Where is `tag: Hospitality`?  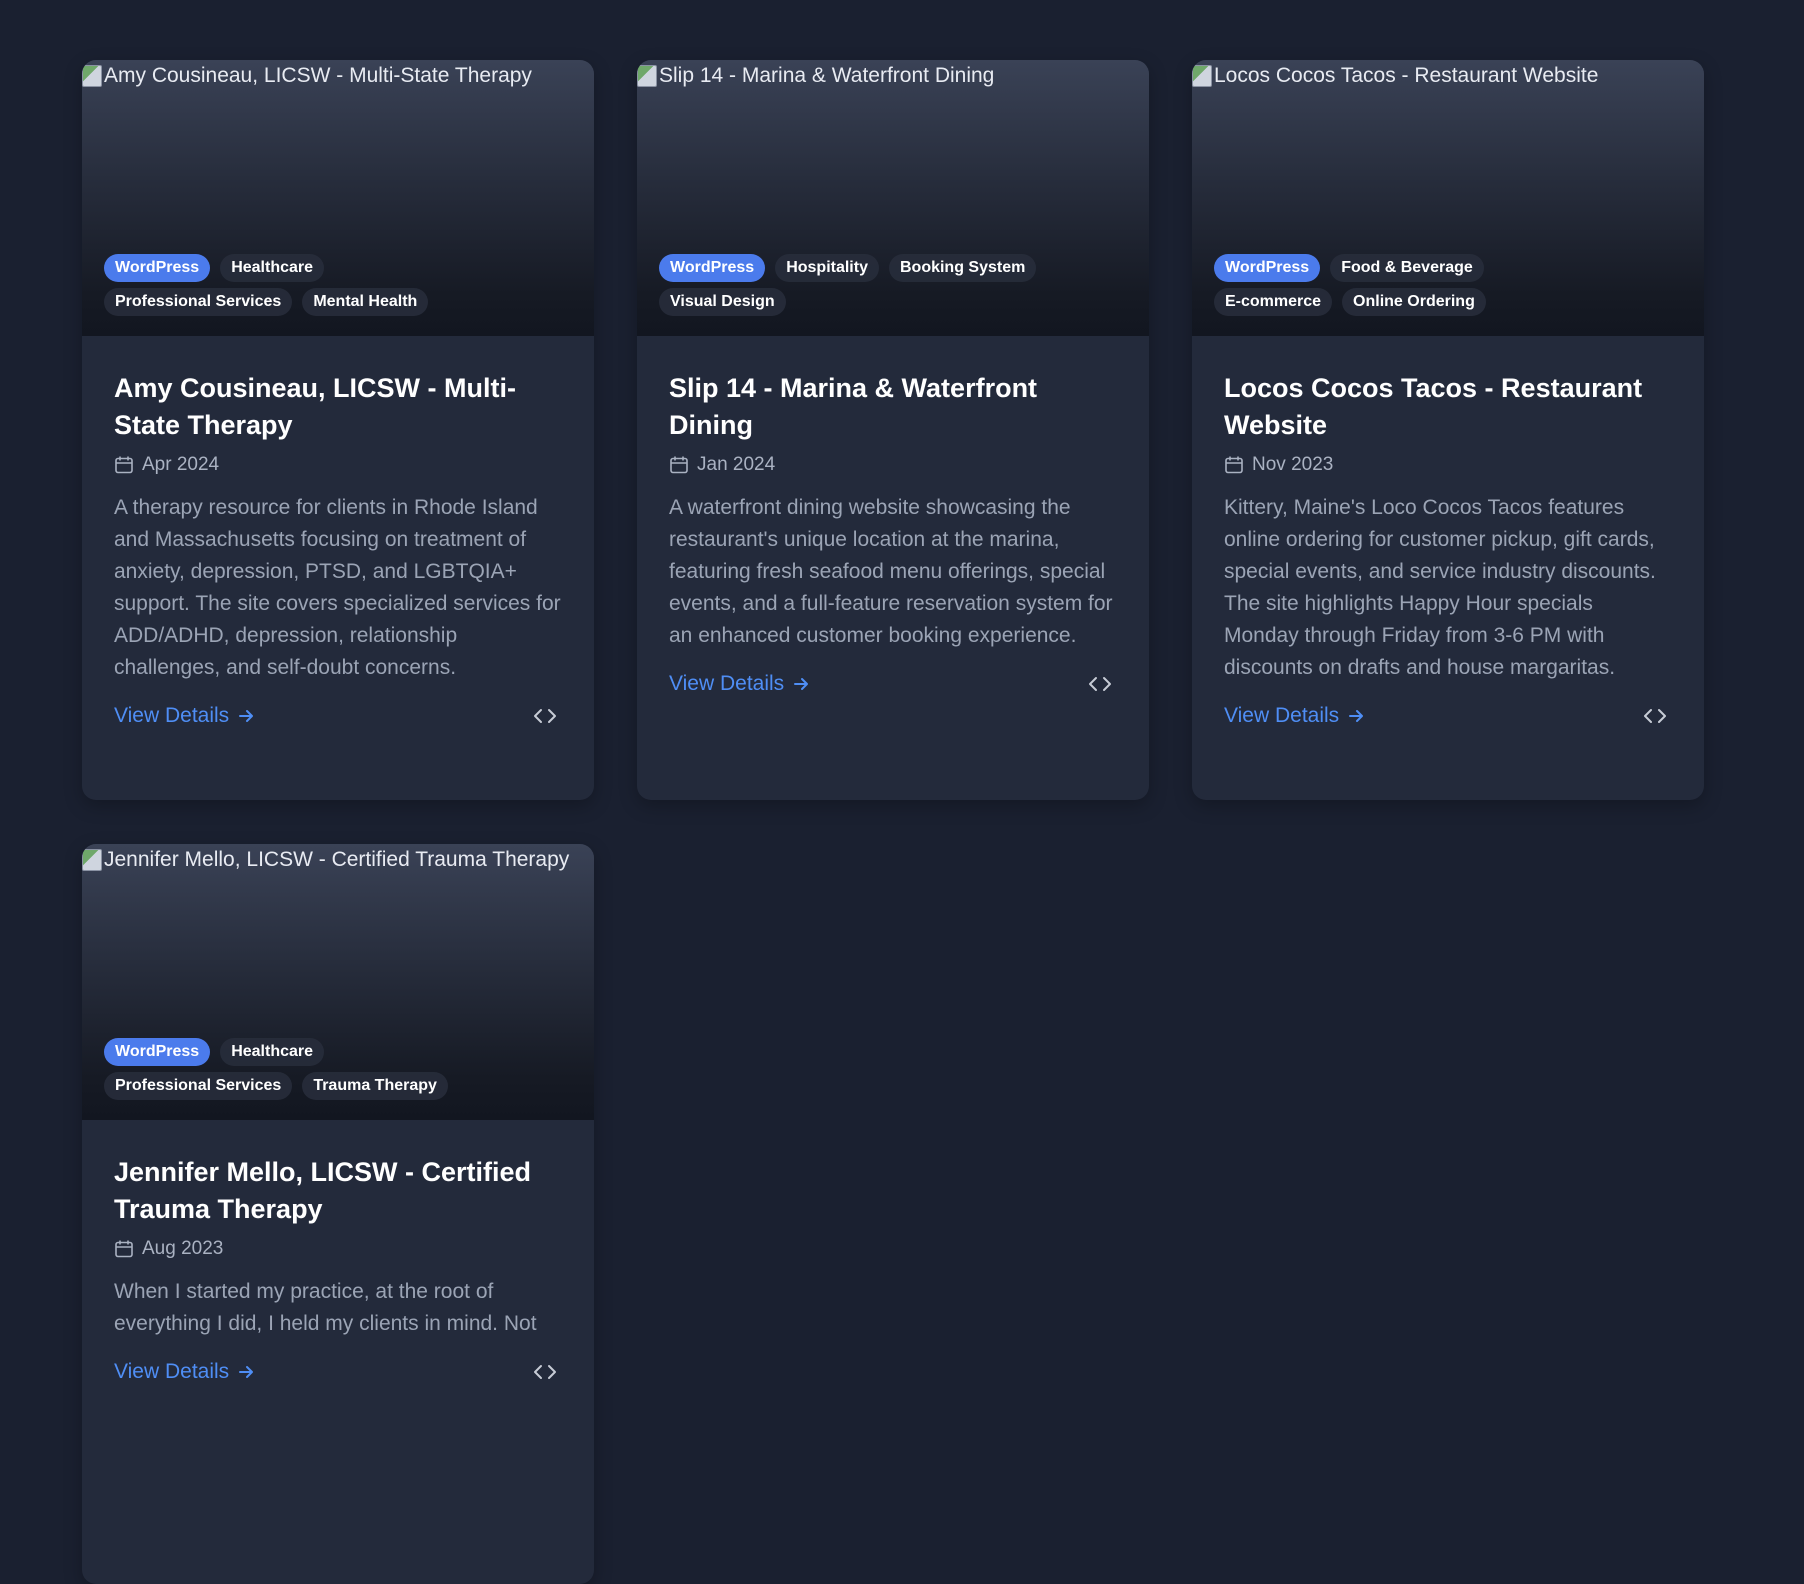
tag: Hospitality is located at coordinates (827, 268).